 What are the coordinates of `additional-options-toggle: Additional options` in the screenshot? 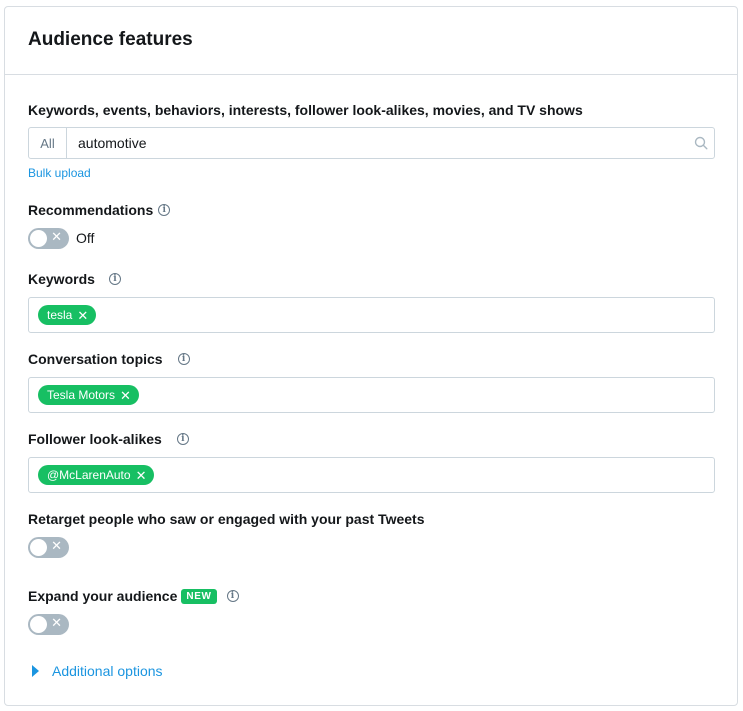 It's located at (97, 671).